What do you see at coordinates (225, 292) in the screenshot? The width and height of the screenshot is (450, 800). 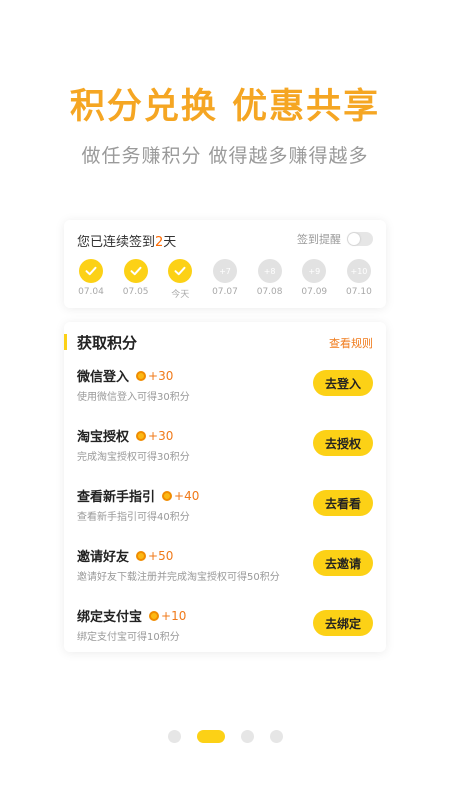 I see `signin-day-label: 07.07` at bounding box center [225, 292].